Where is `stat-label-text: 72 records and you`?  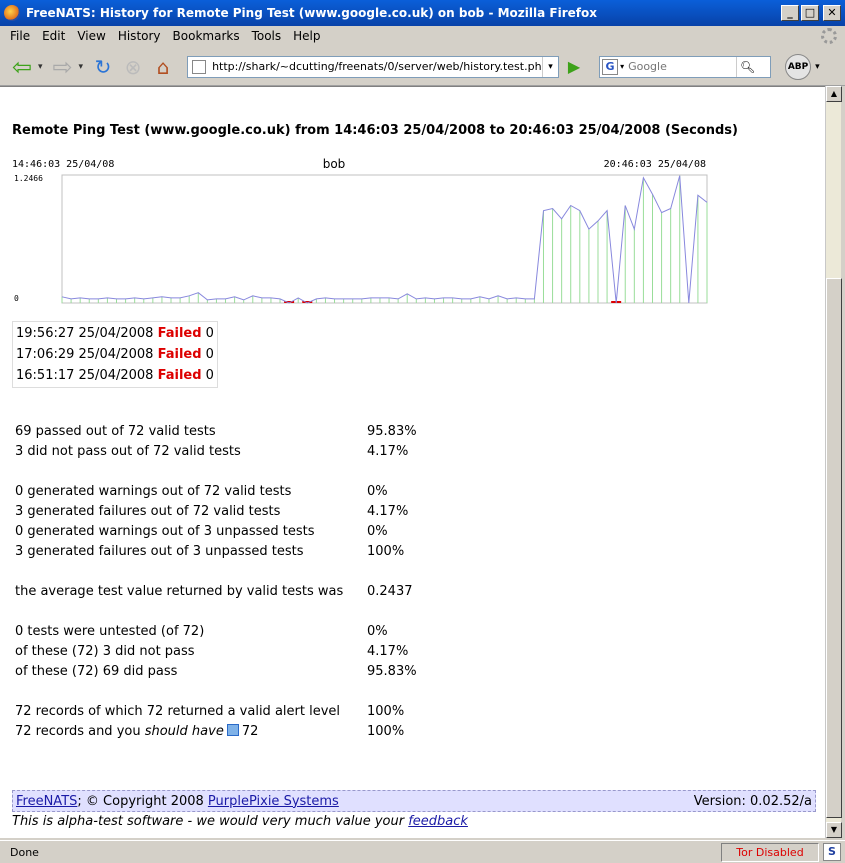
stat-label-text: 72 records and you is located at coordinates (80, 731).